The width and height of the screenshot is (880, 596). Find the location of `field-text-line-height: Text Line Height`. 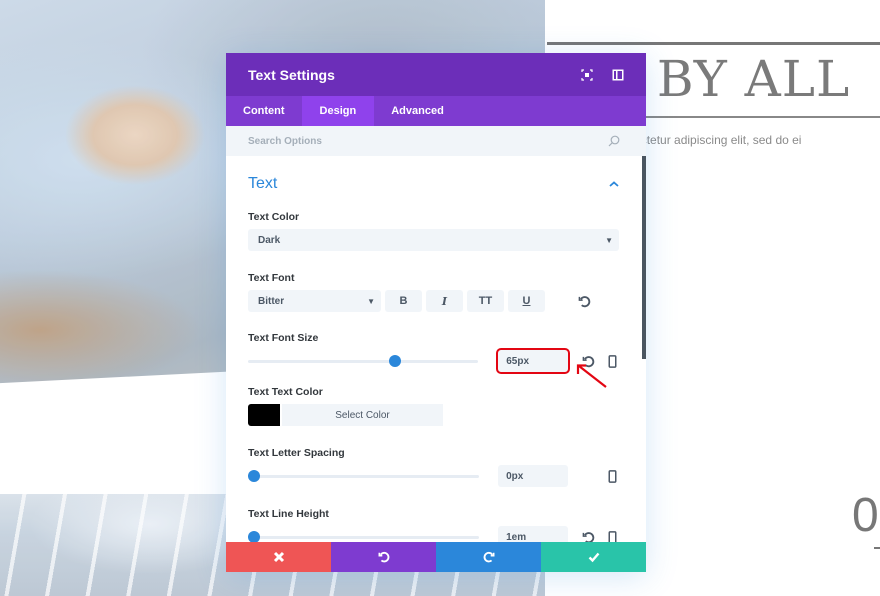

field-text-line-height: Text Line Height is located at coordinates (433, 525).